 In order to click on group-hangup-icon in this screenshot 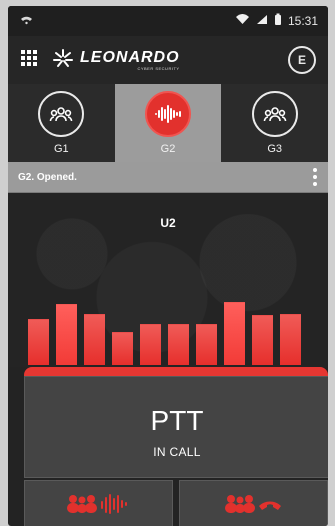, I will do `click(254, 506)`.